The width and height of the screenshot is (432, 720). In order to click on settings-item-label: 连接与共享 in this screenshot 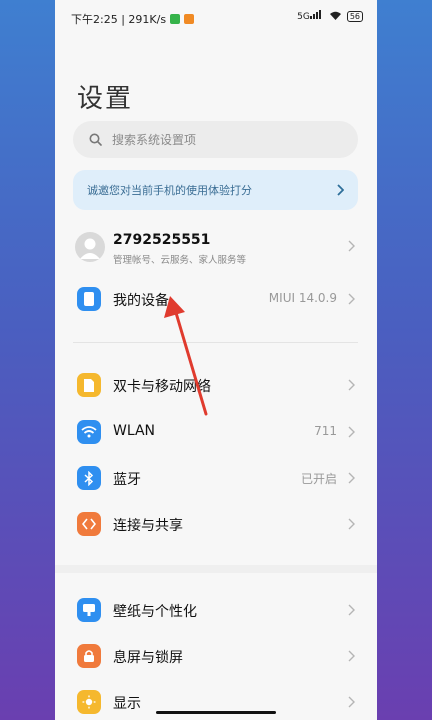, I will do `click(148, 526)`.